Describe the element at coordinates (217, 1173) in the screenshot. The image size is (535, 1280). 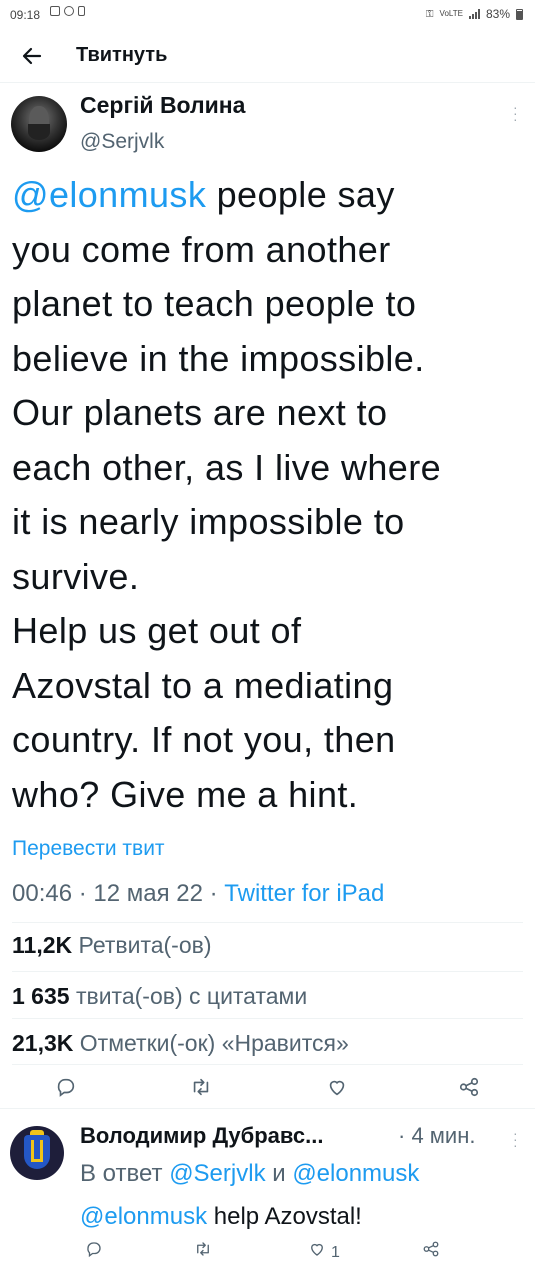
I see `replying-mention: @Serjvlk` at that location.